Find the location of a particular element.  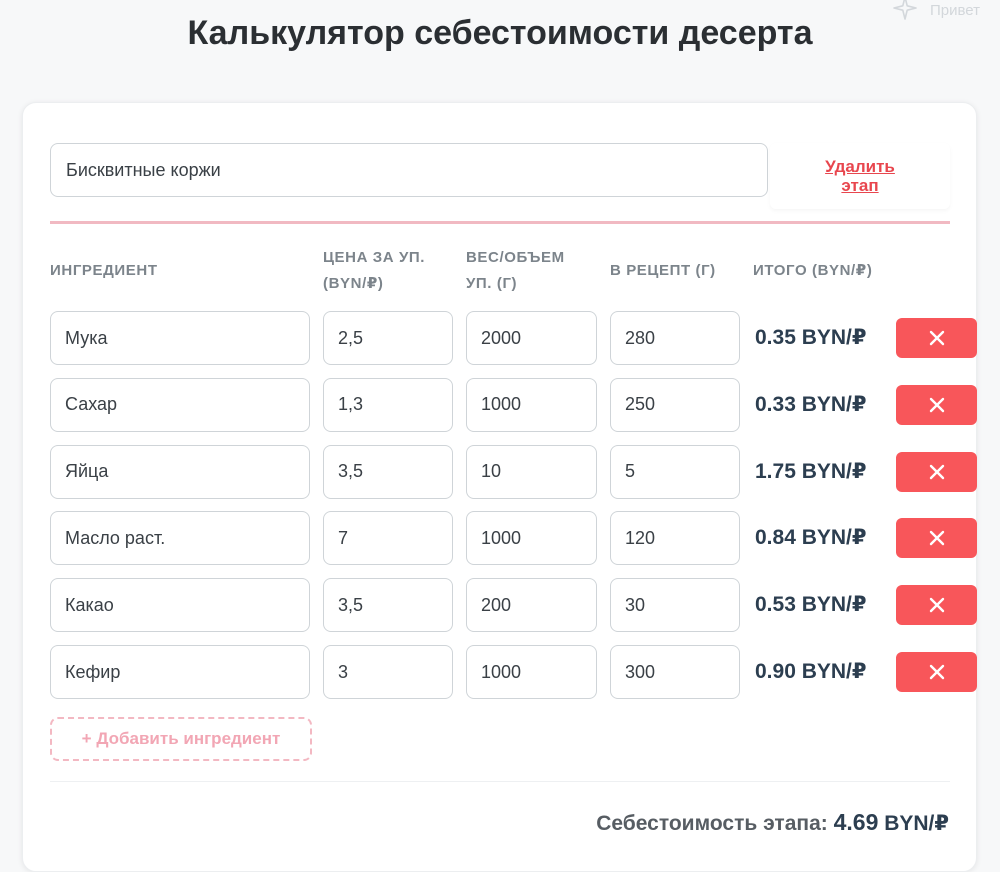

stage-divider is located at coordinates (500, 222).